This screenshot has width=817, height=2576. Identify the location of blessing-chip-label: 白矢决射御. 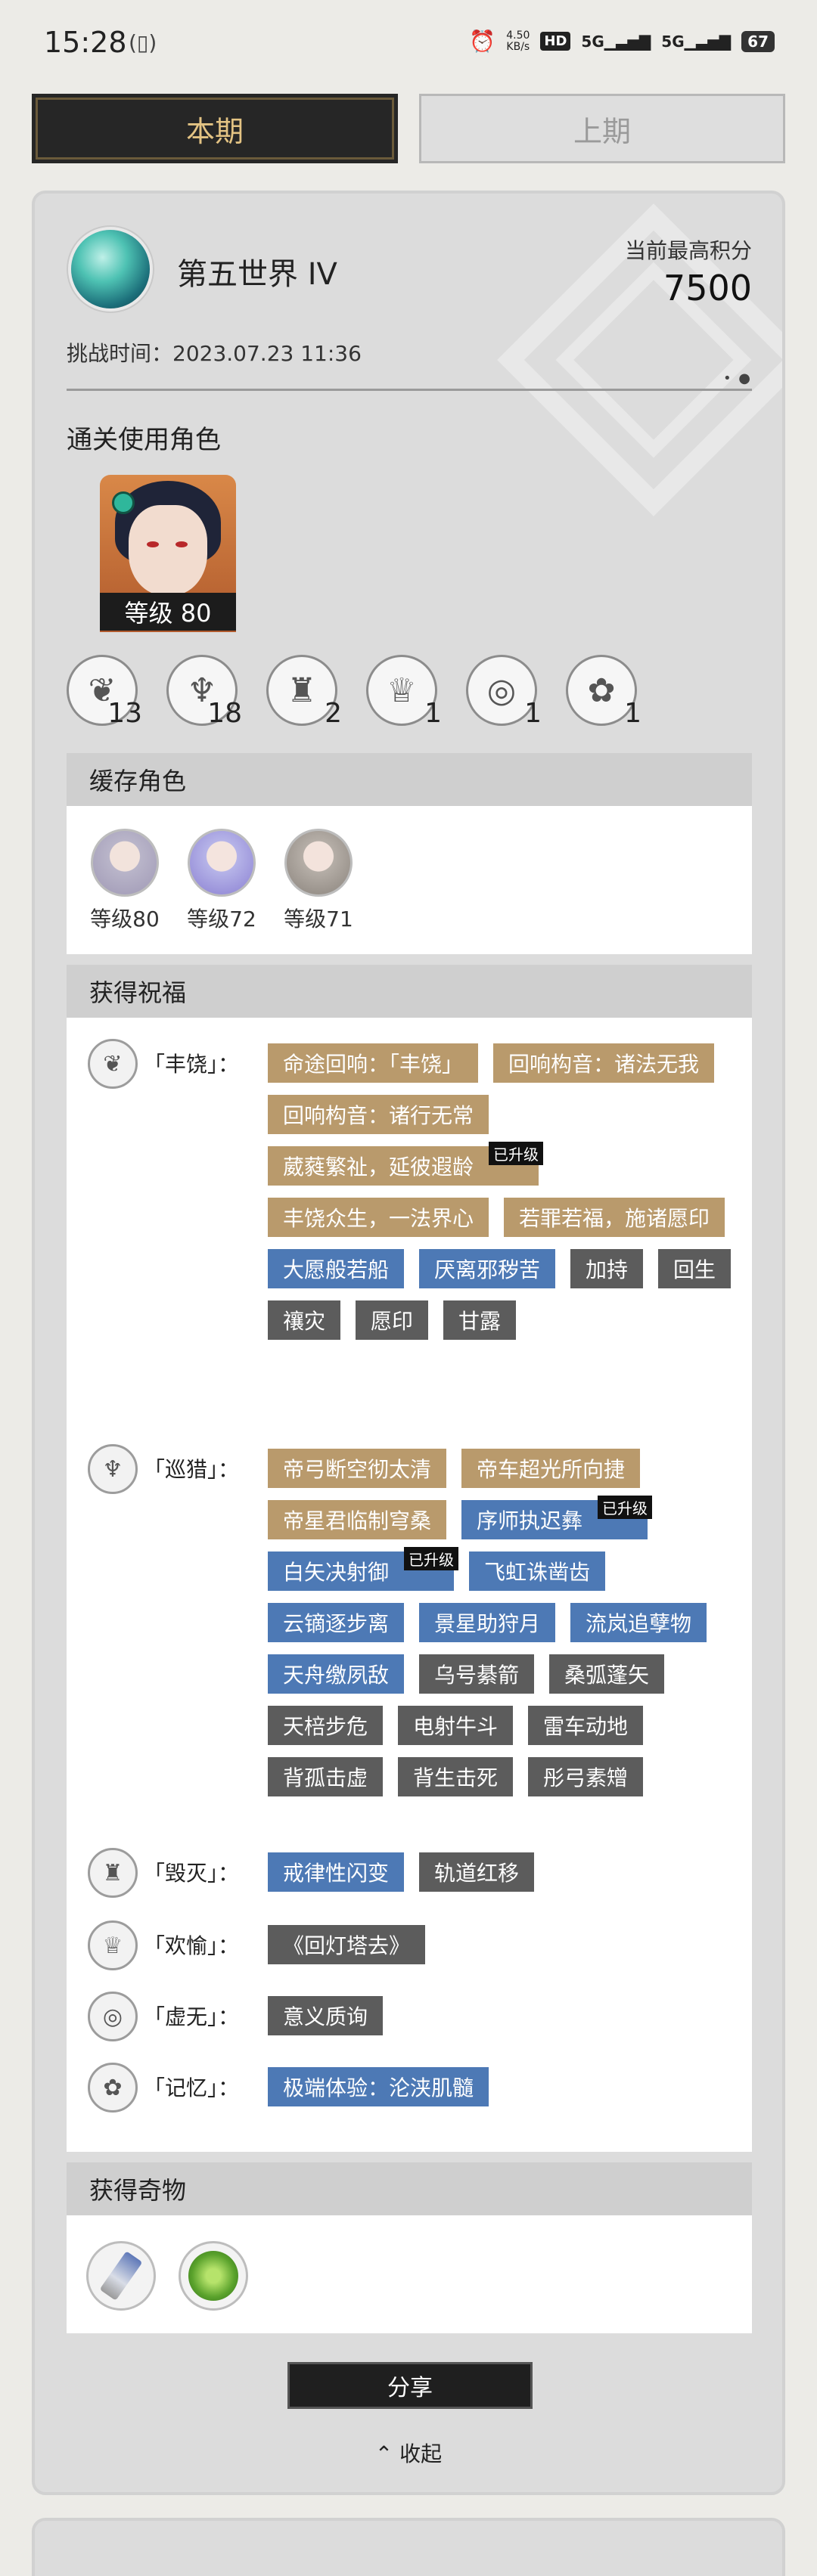
(336, 1572).